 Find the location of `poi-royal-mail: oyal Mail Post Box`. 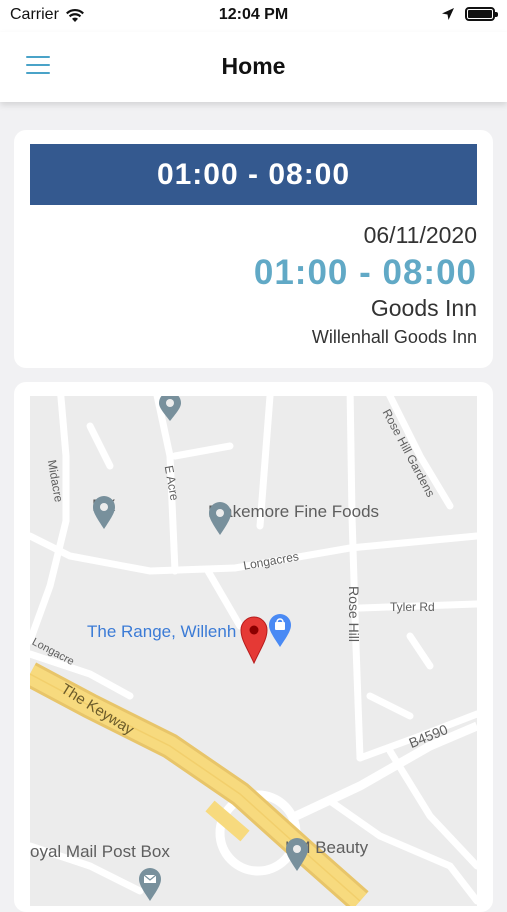

poi-royal-mail: oyal Mail Post Box is located at coordinates (100, 852).